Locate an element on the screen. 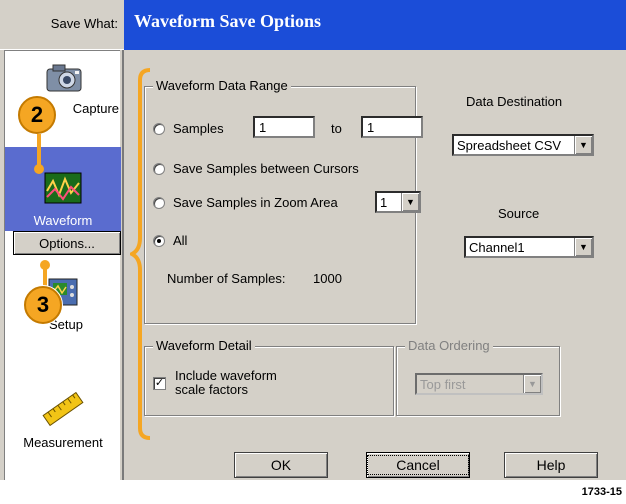 This screenshot has width=626, height=504. callout-3-leader is located at coordinates (45, 275).